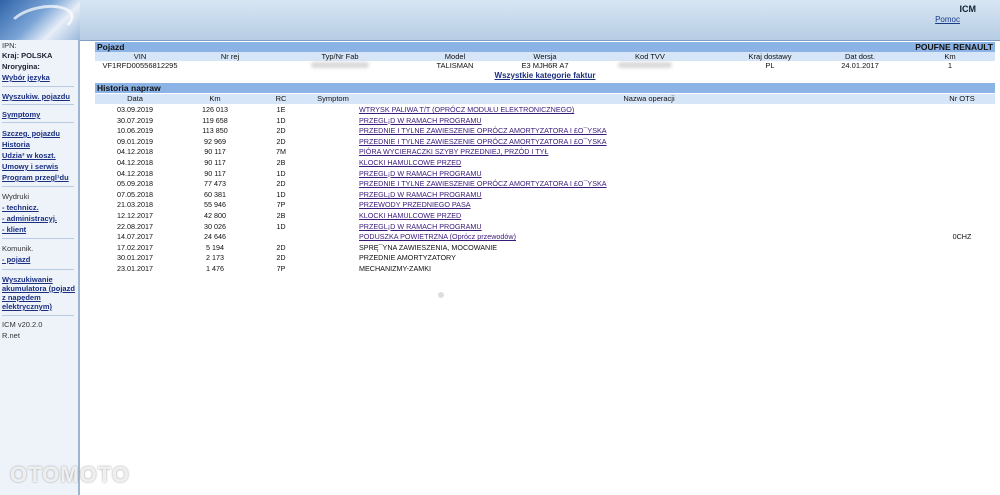  I want to click on row-km: 60 381, so click(215, 194).